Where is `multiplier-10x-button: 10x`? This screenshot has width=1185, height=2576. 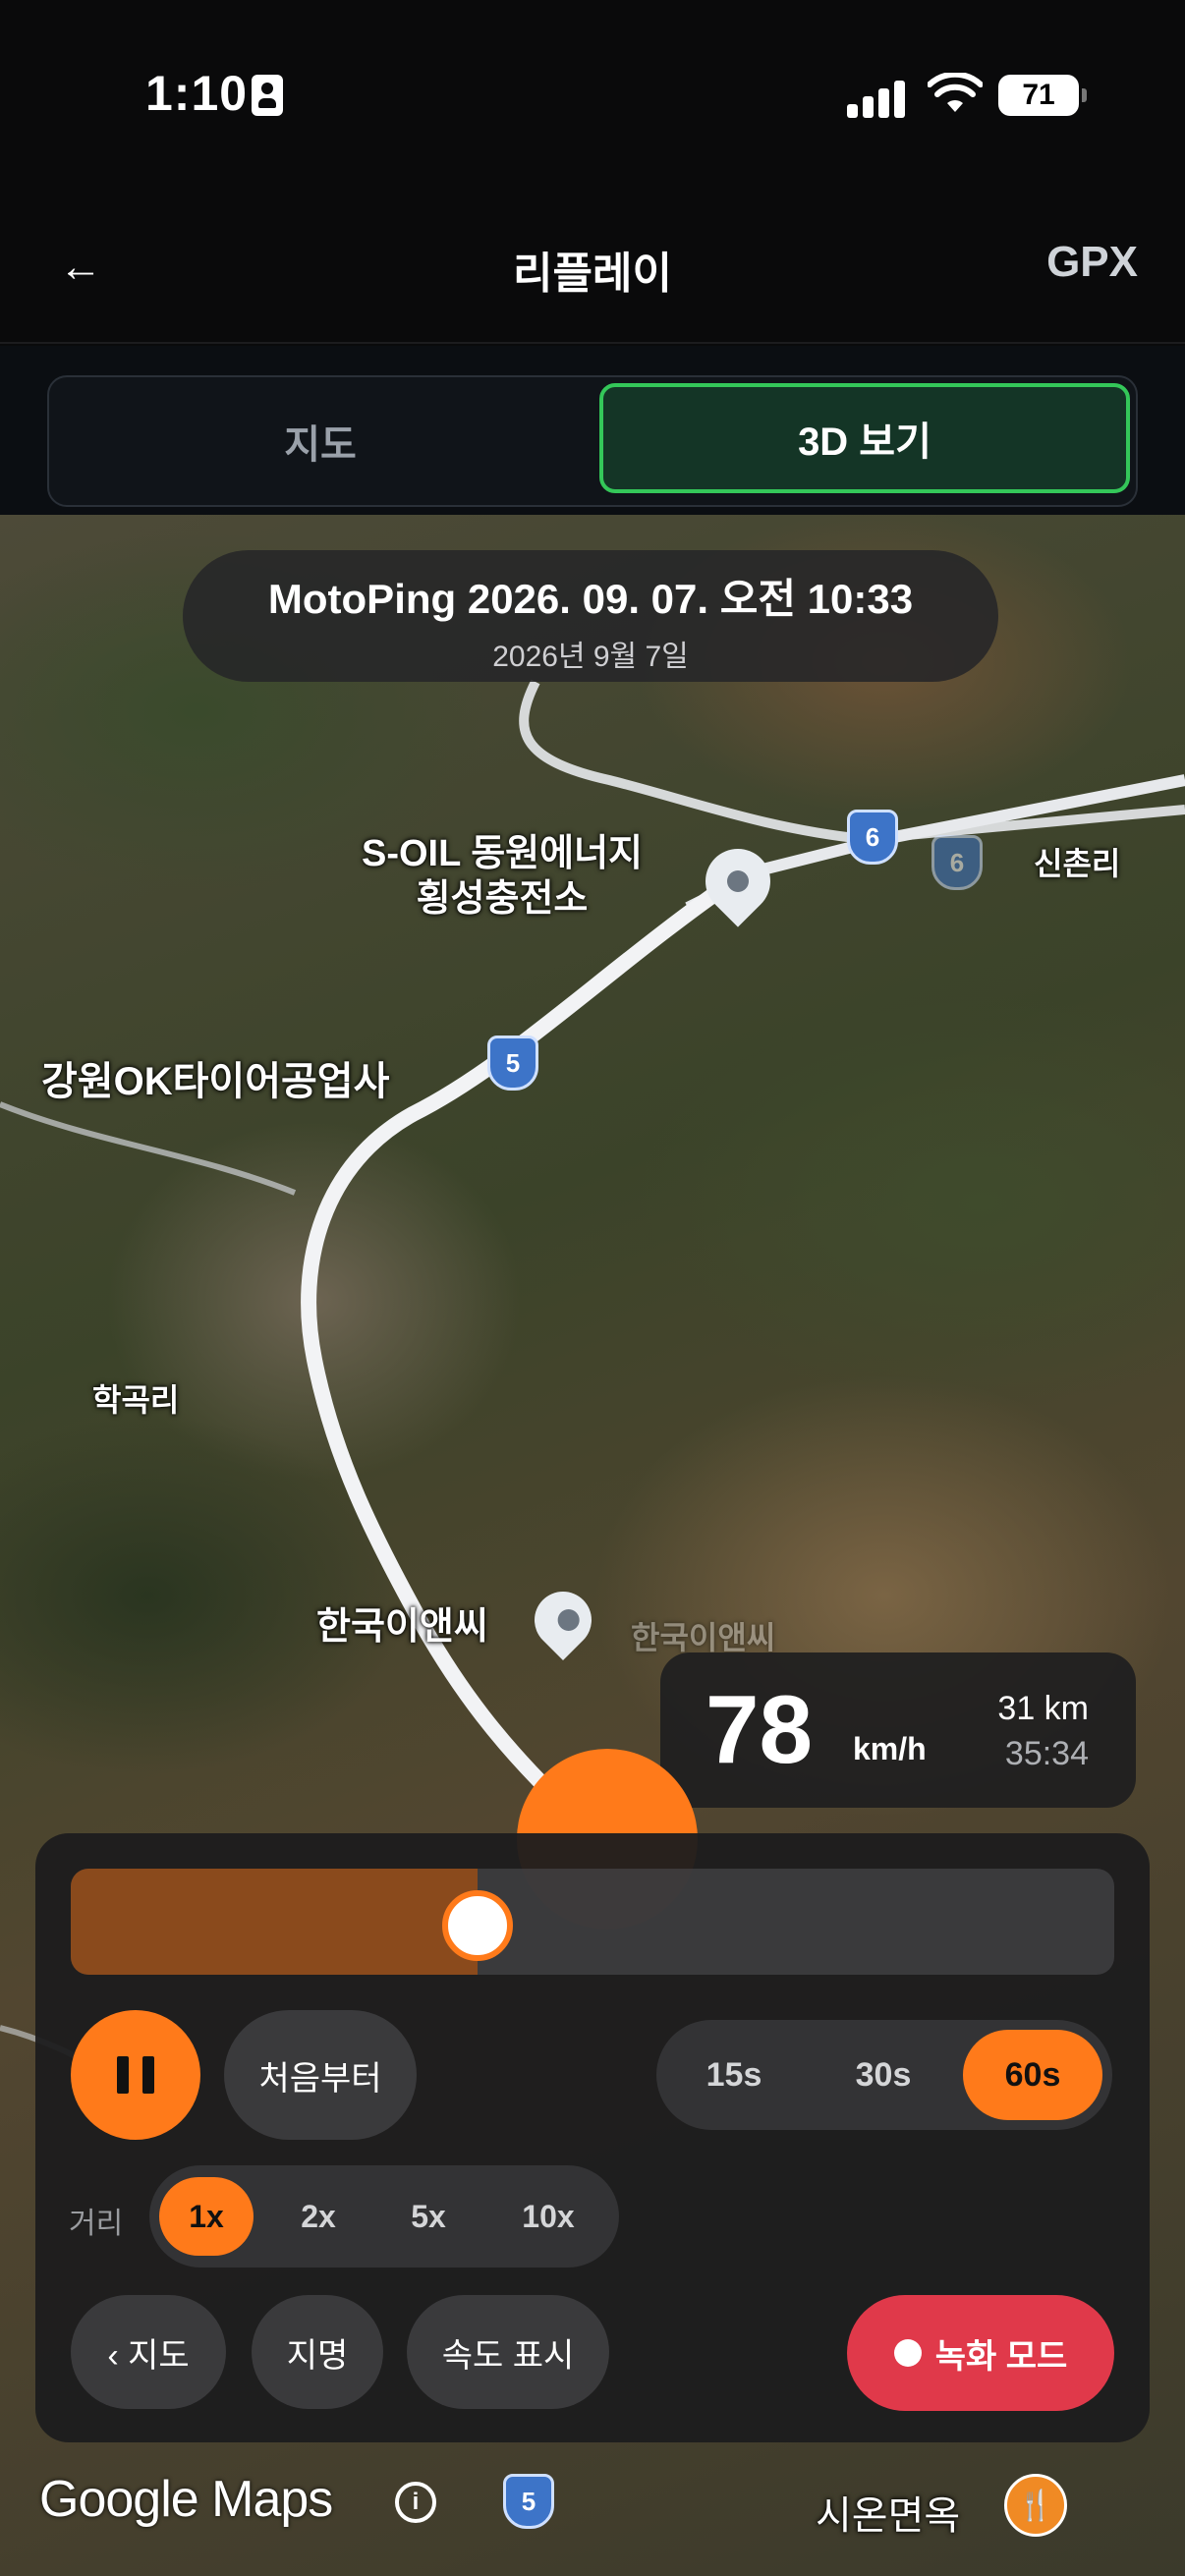
multiplier-10x-button: 10x is located at coordinates (548, 2216).